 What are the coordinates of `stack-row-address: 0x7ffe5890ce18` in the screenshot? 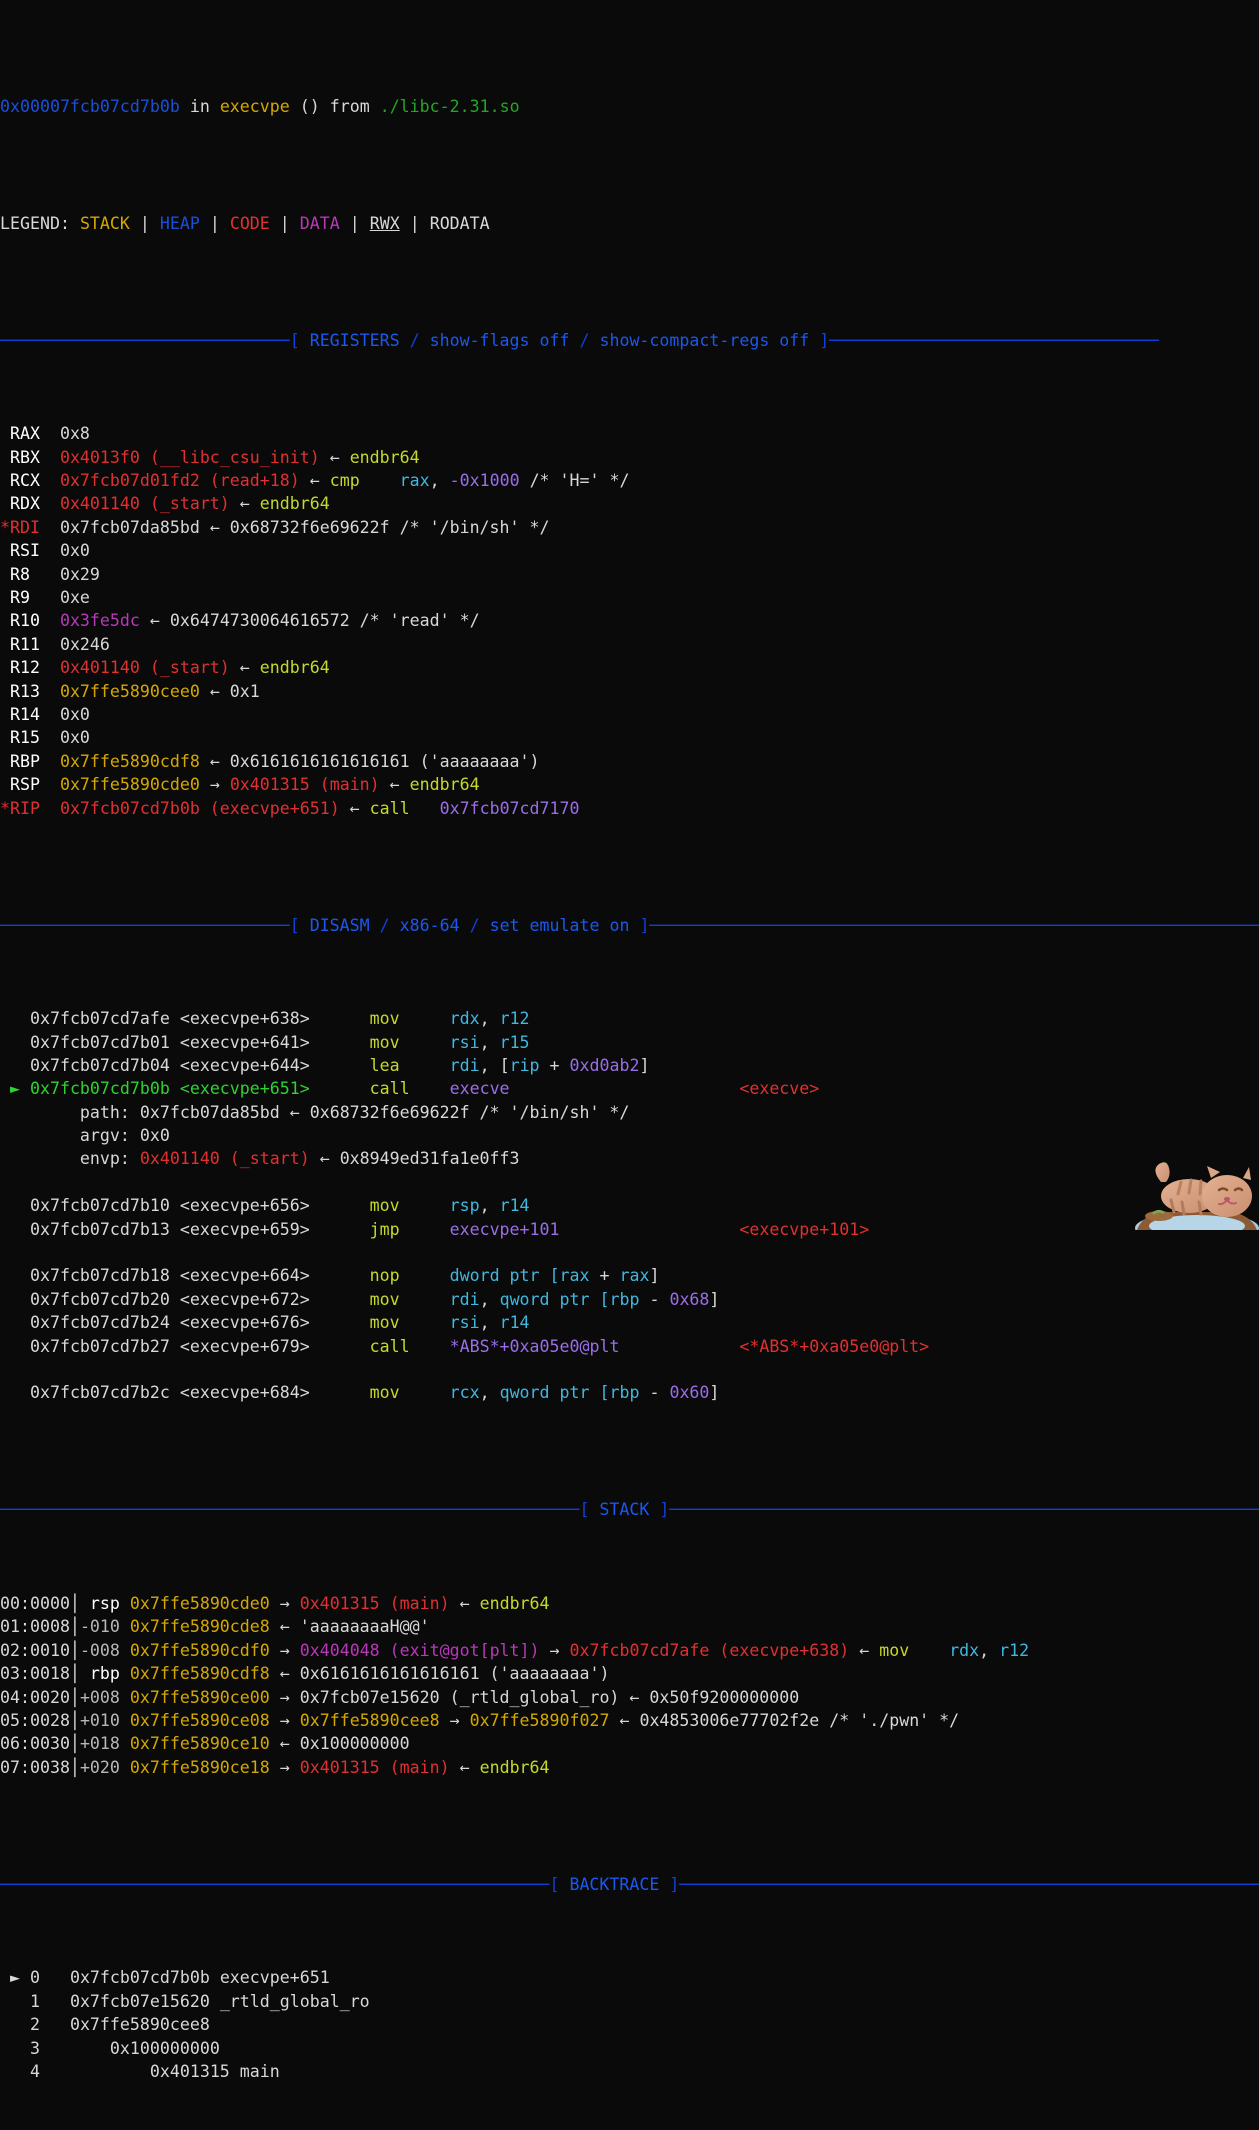 It's located at (199, 1767).